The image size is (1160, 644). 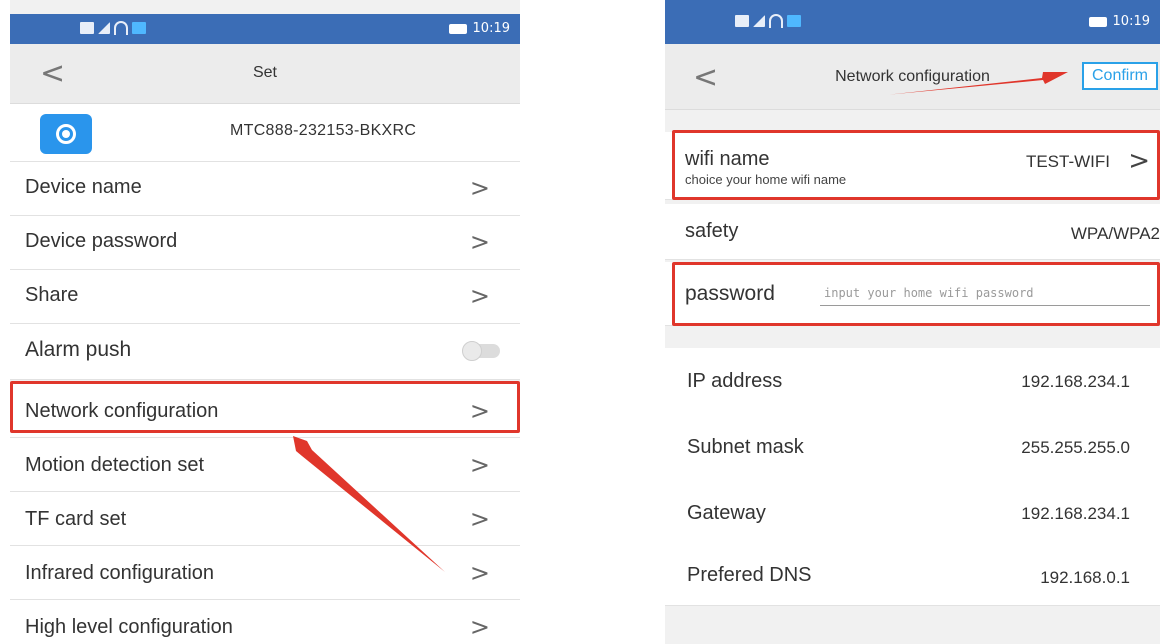 I want to click on menu-item-label: TF card set, so click(x=76, y=519).